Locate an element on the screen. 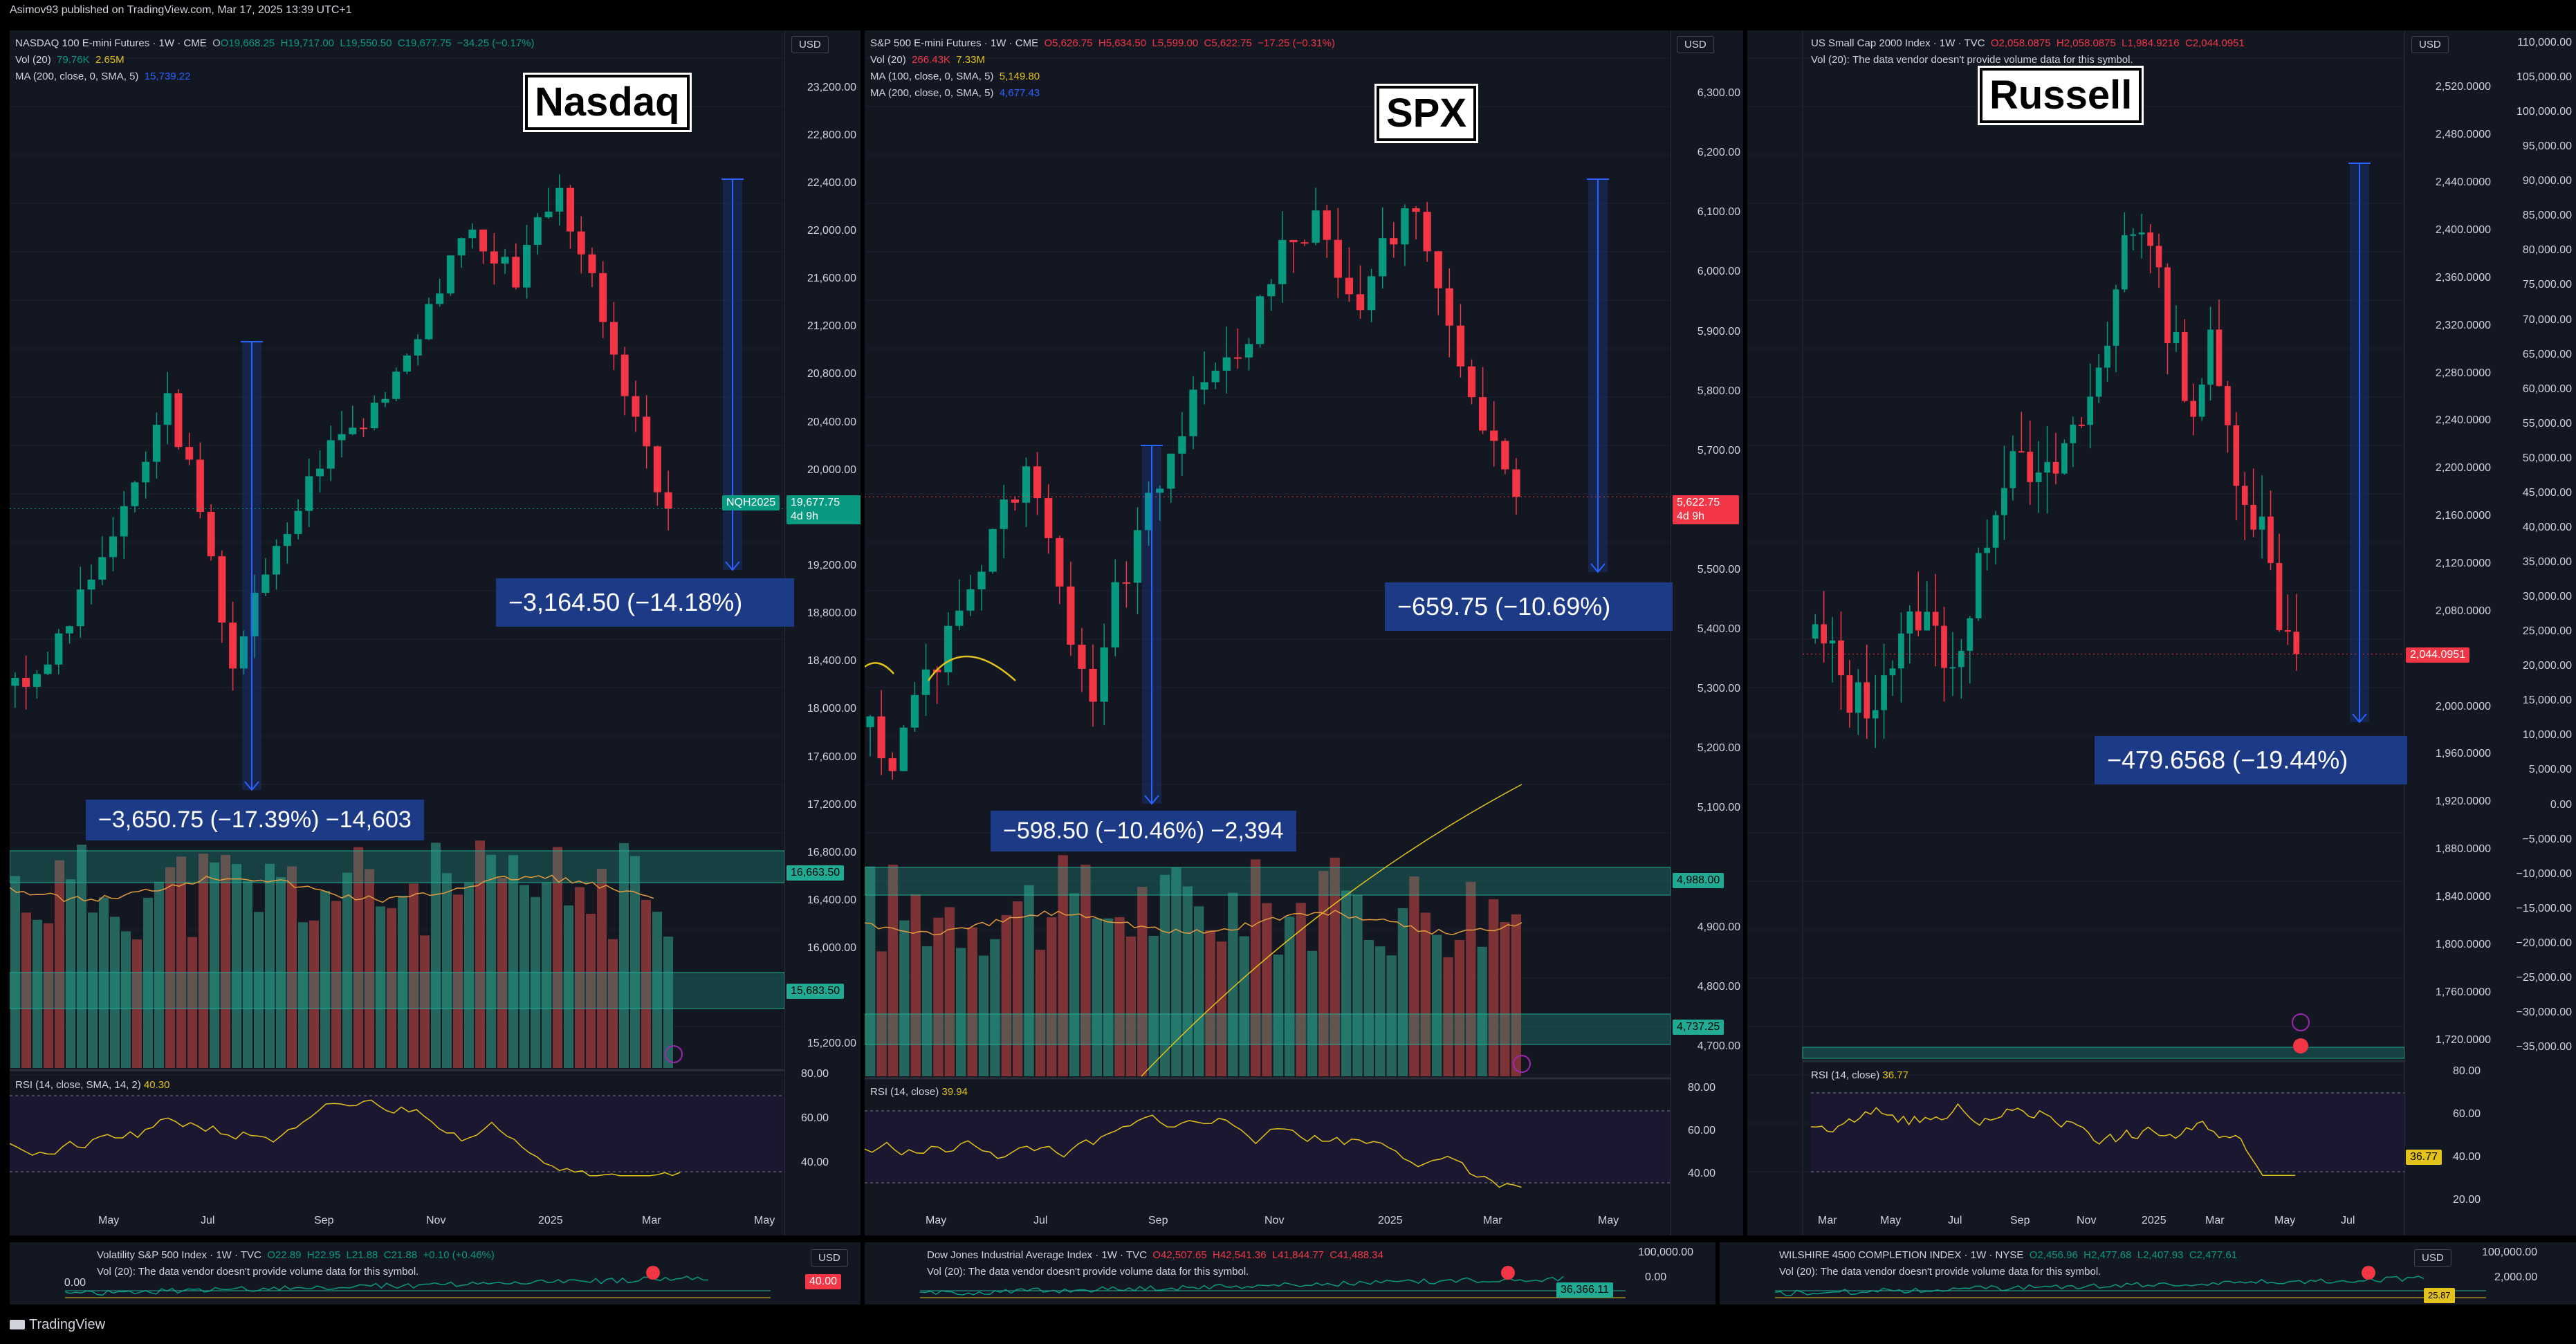 The width and height of the screenshot is (2576, 1344). russell-x-tick: Nov is located at coordinates (2087, 1220).